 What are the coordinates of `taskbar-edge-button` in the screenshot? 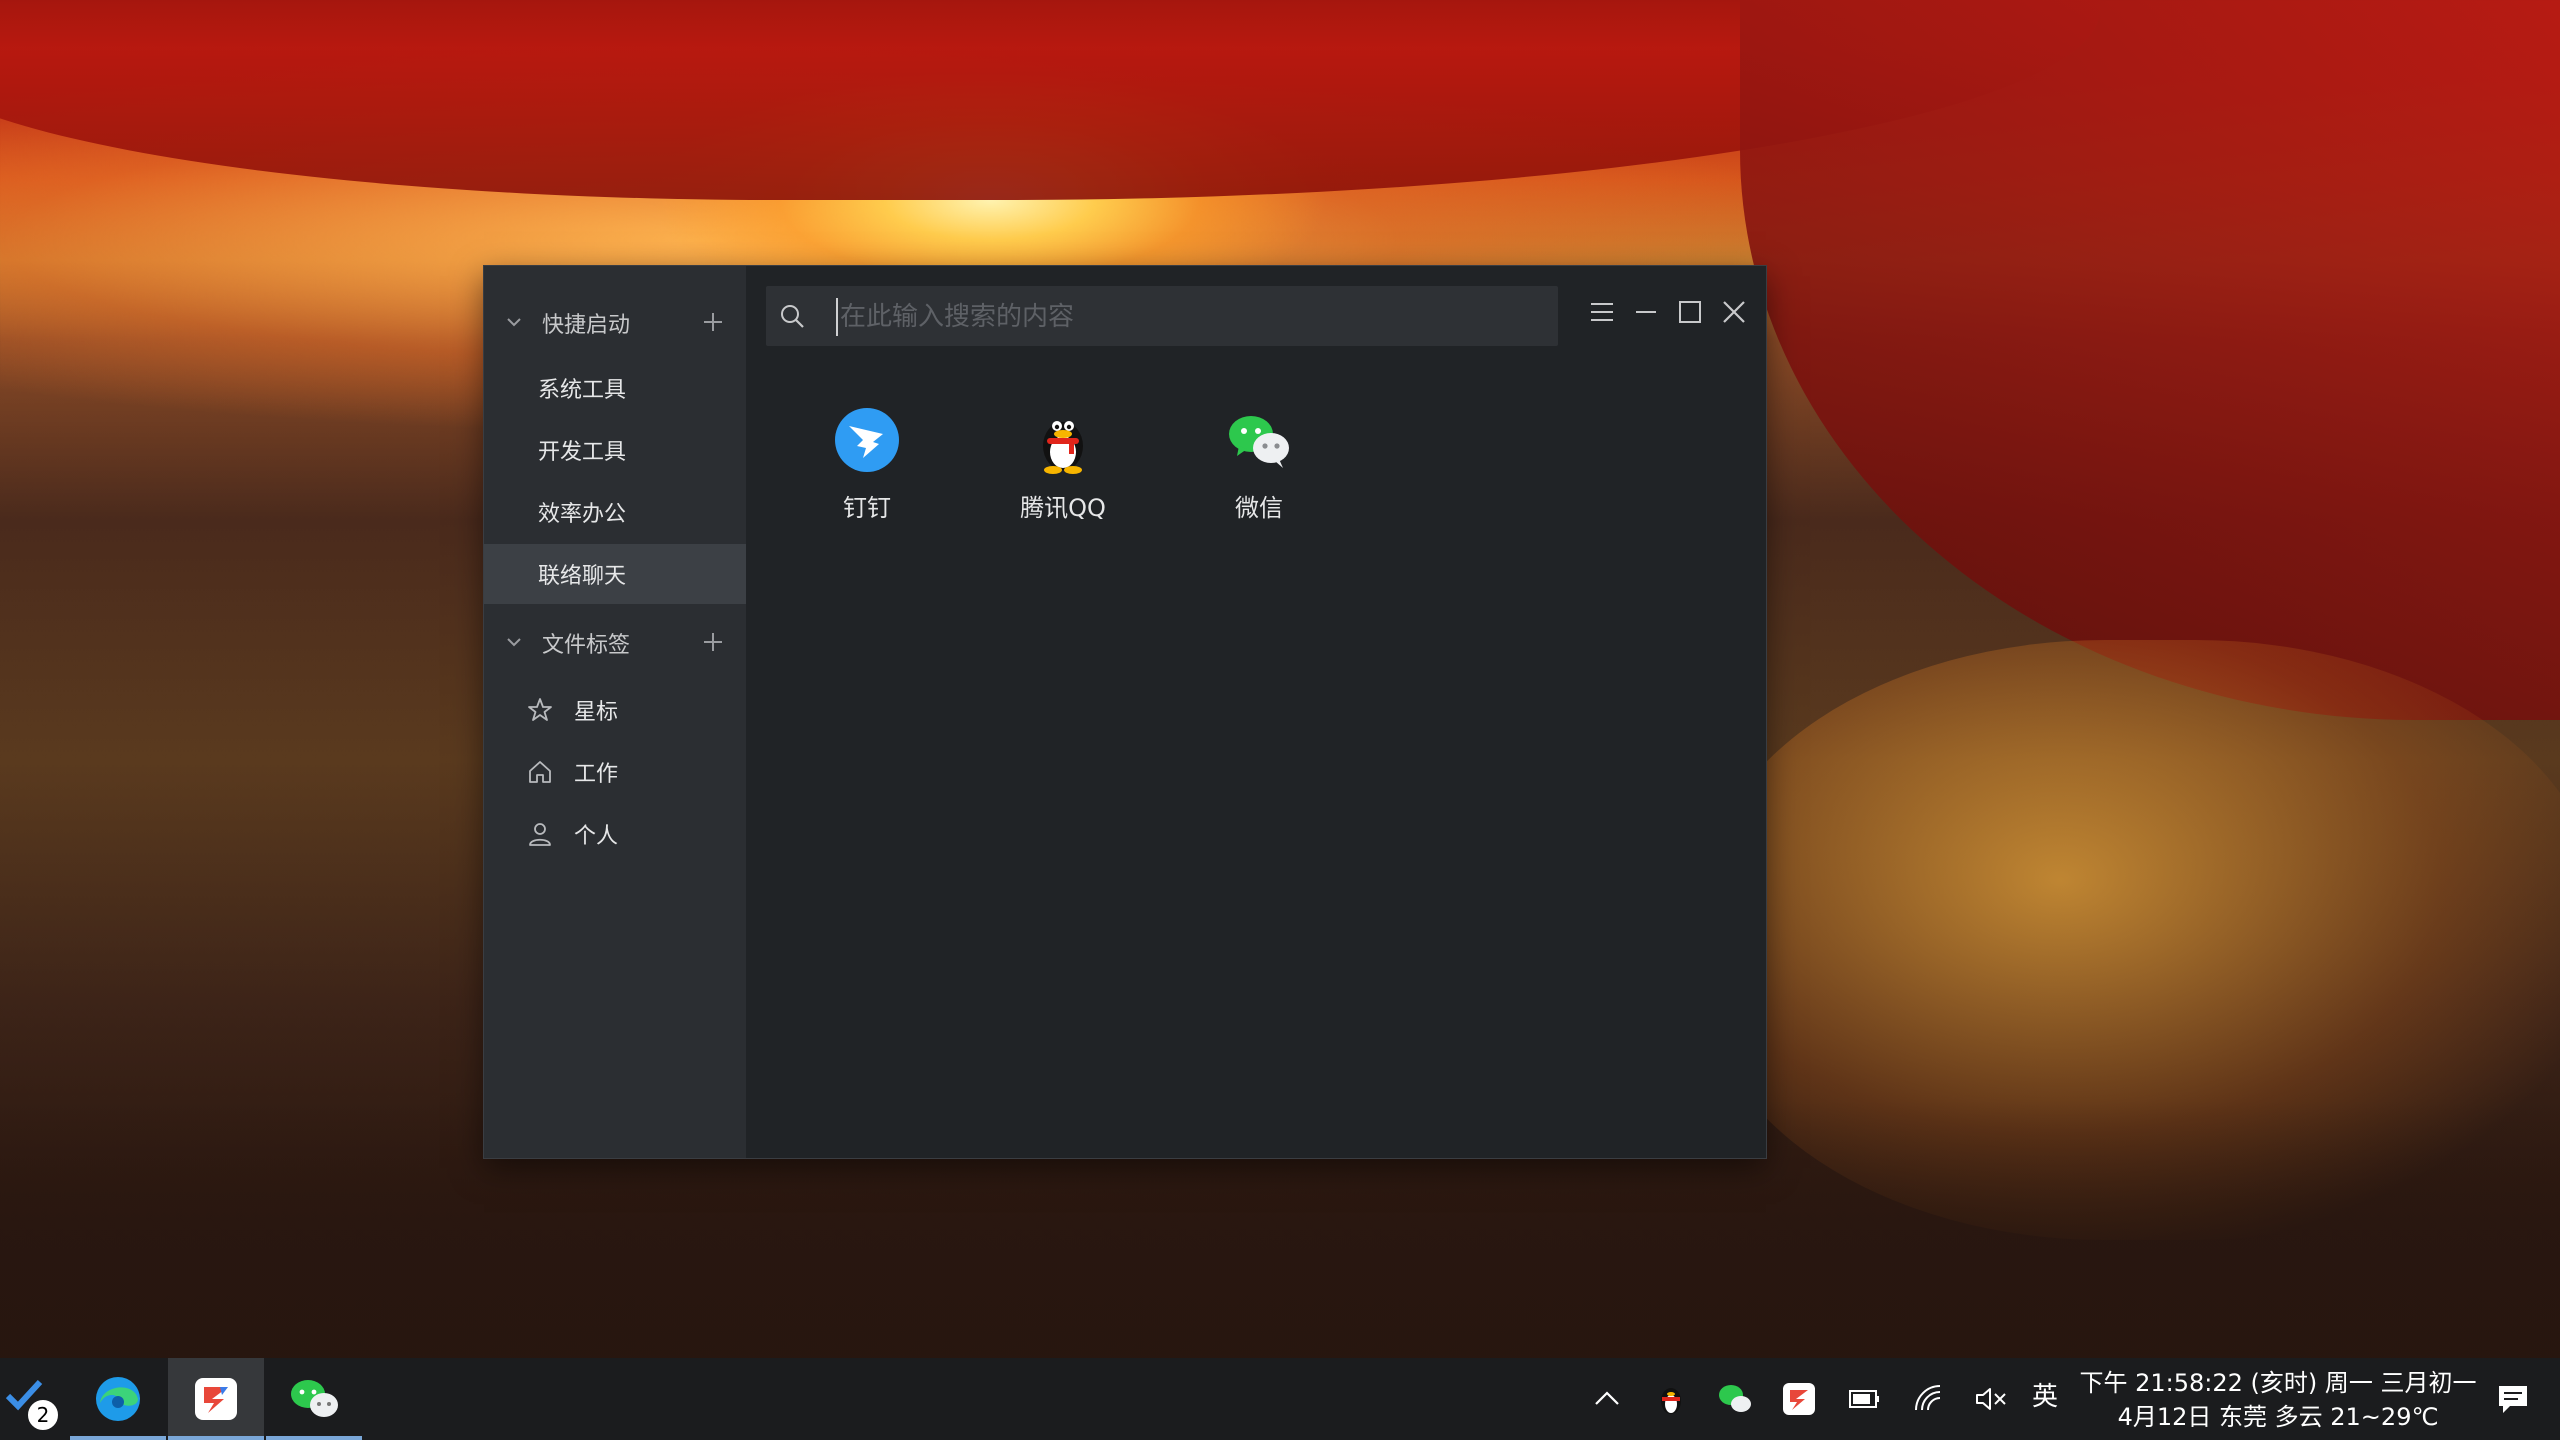 It's located at (118, 1399).